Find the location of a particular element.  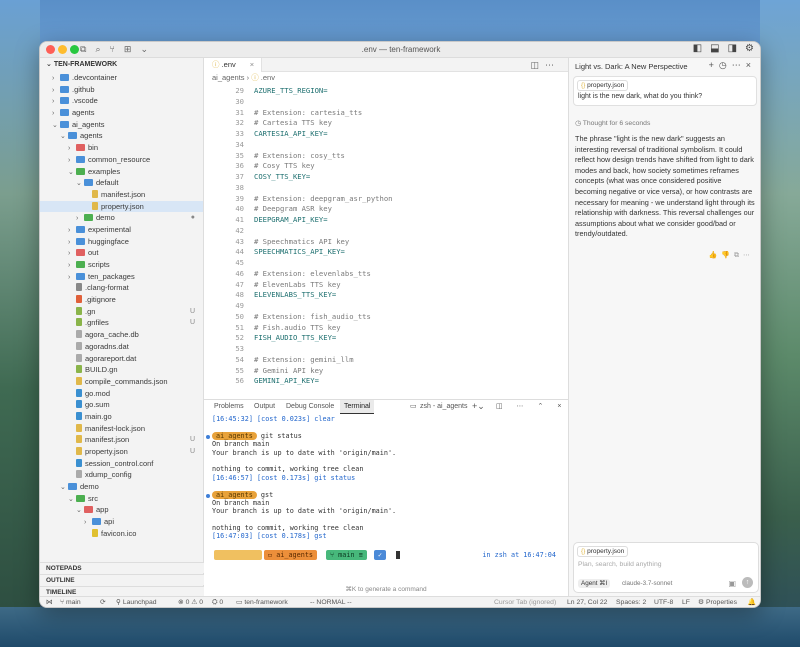

tree-file: .gn U is located at coordinates (121, 312).